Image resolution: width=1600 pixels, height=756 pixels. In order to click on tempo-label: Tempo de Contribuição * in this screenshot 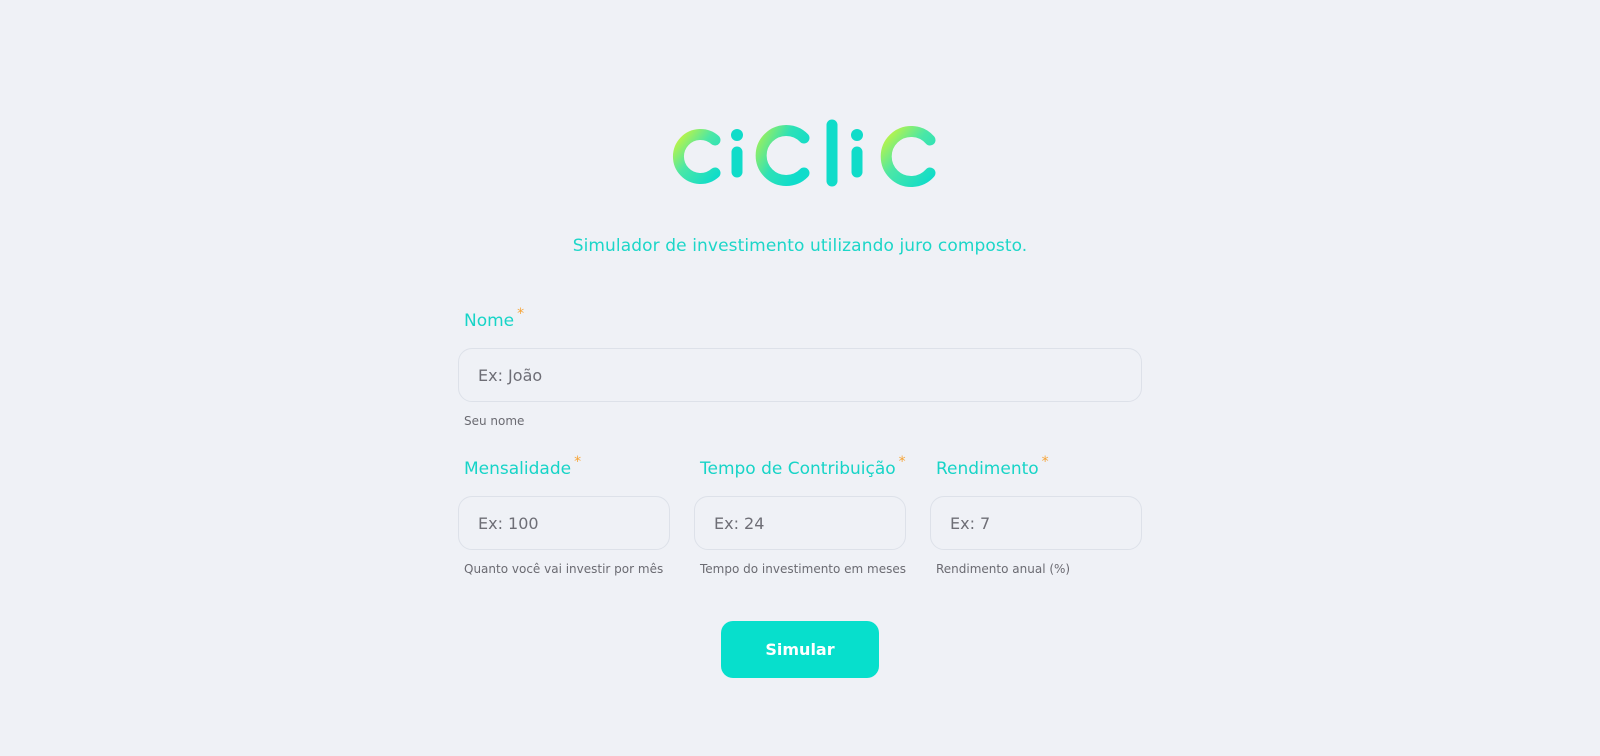, I will do `click(803, 466)`.